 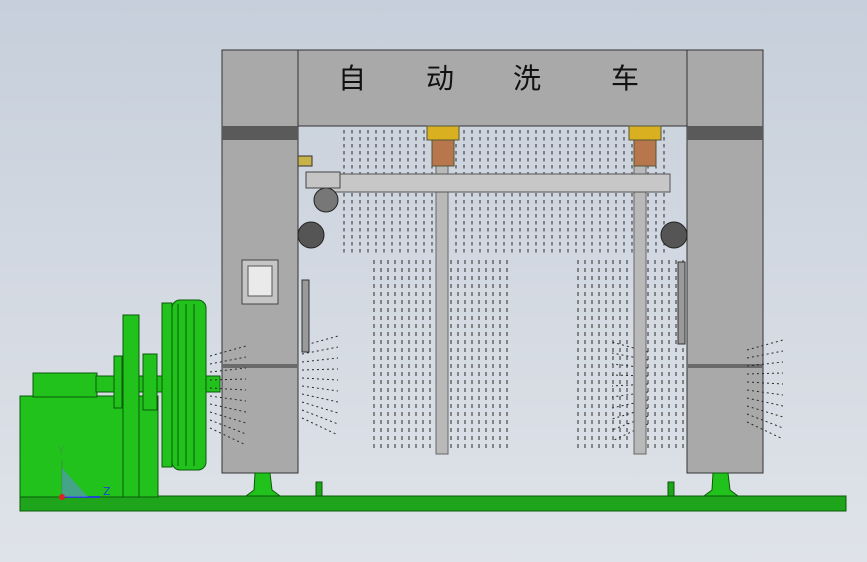 What do you see at coordinates (681, 303) in the screenshot?
I see `right-cylinder` at bounding box center [681, 303].